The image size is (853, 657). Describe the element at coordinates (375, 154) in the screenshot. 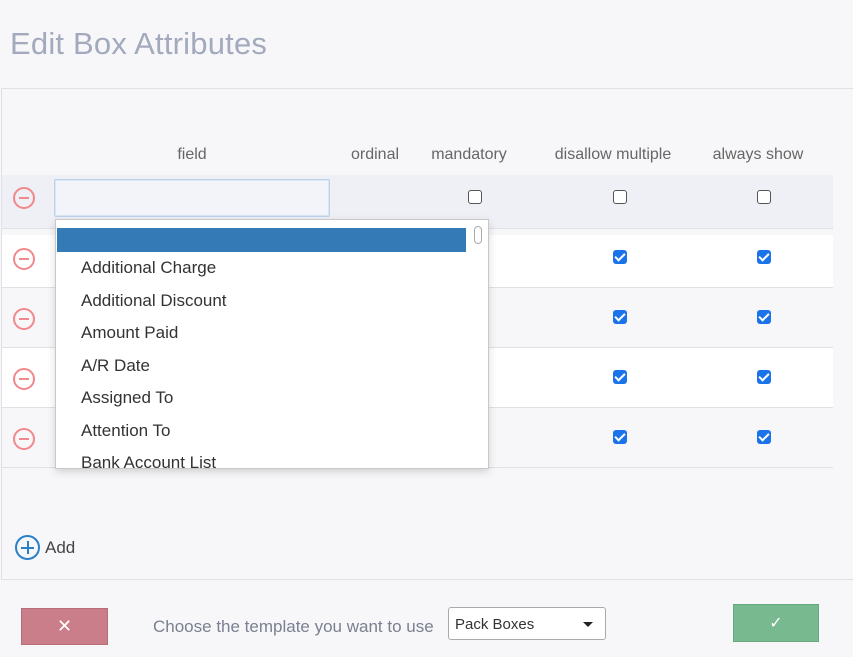

I see `column-header-ordinal: ordinal` at that location.